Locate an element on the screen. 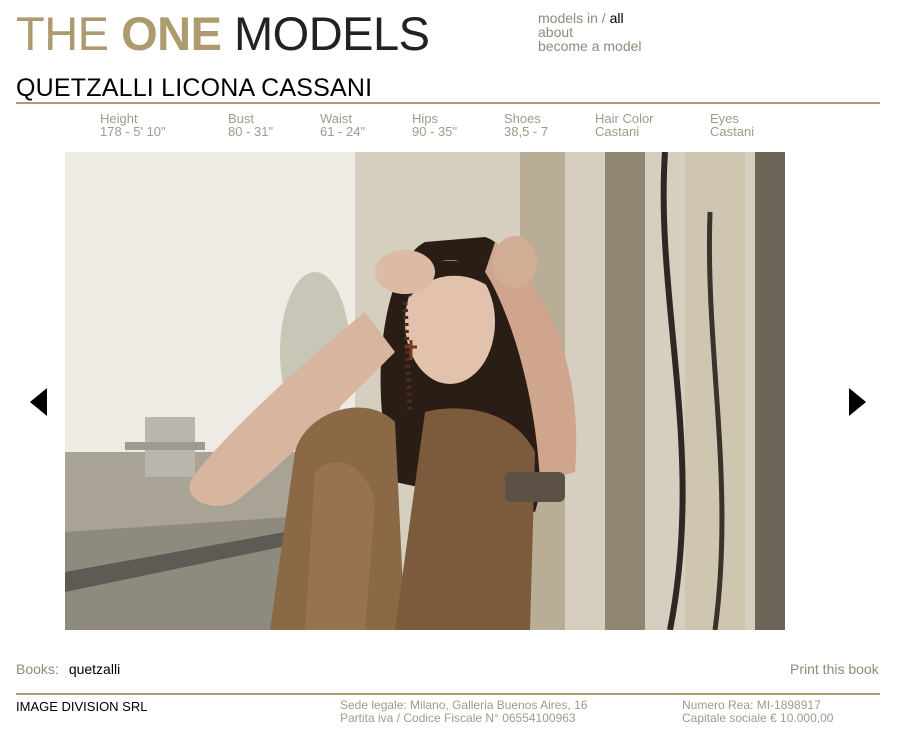  stat-bust: Bust 80 - 31" is located at coordinates (250, 125).